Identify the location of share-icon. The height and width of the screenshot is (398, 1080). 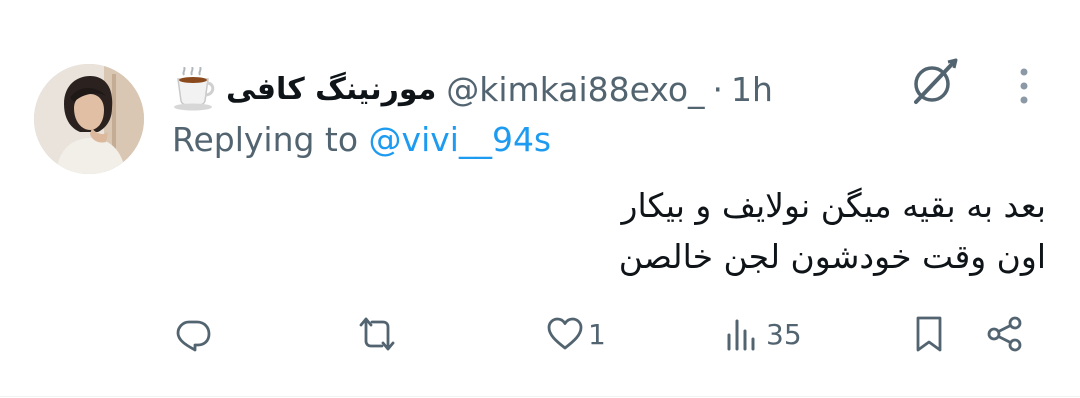
(1004, 334).